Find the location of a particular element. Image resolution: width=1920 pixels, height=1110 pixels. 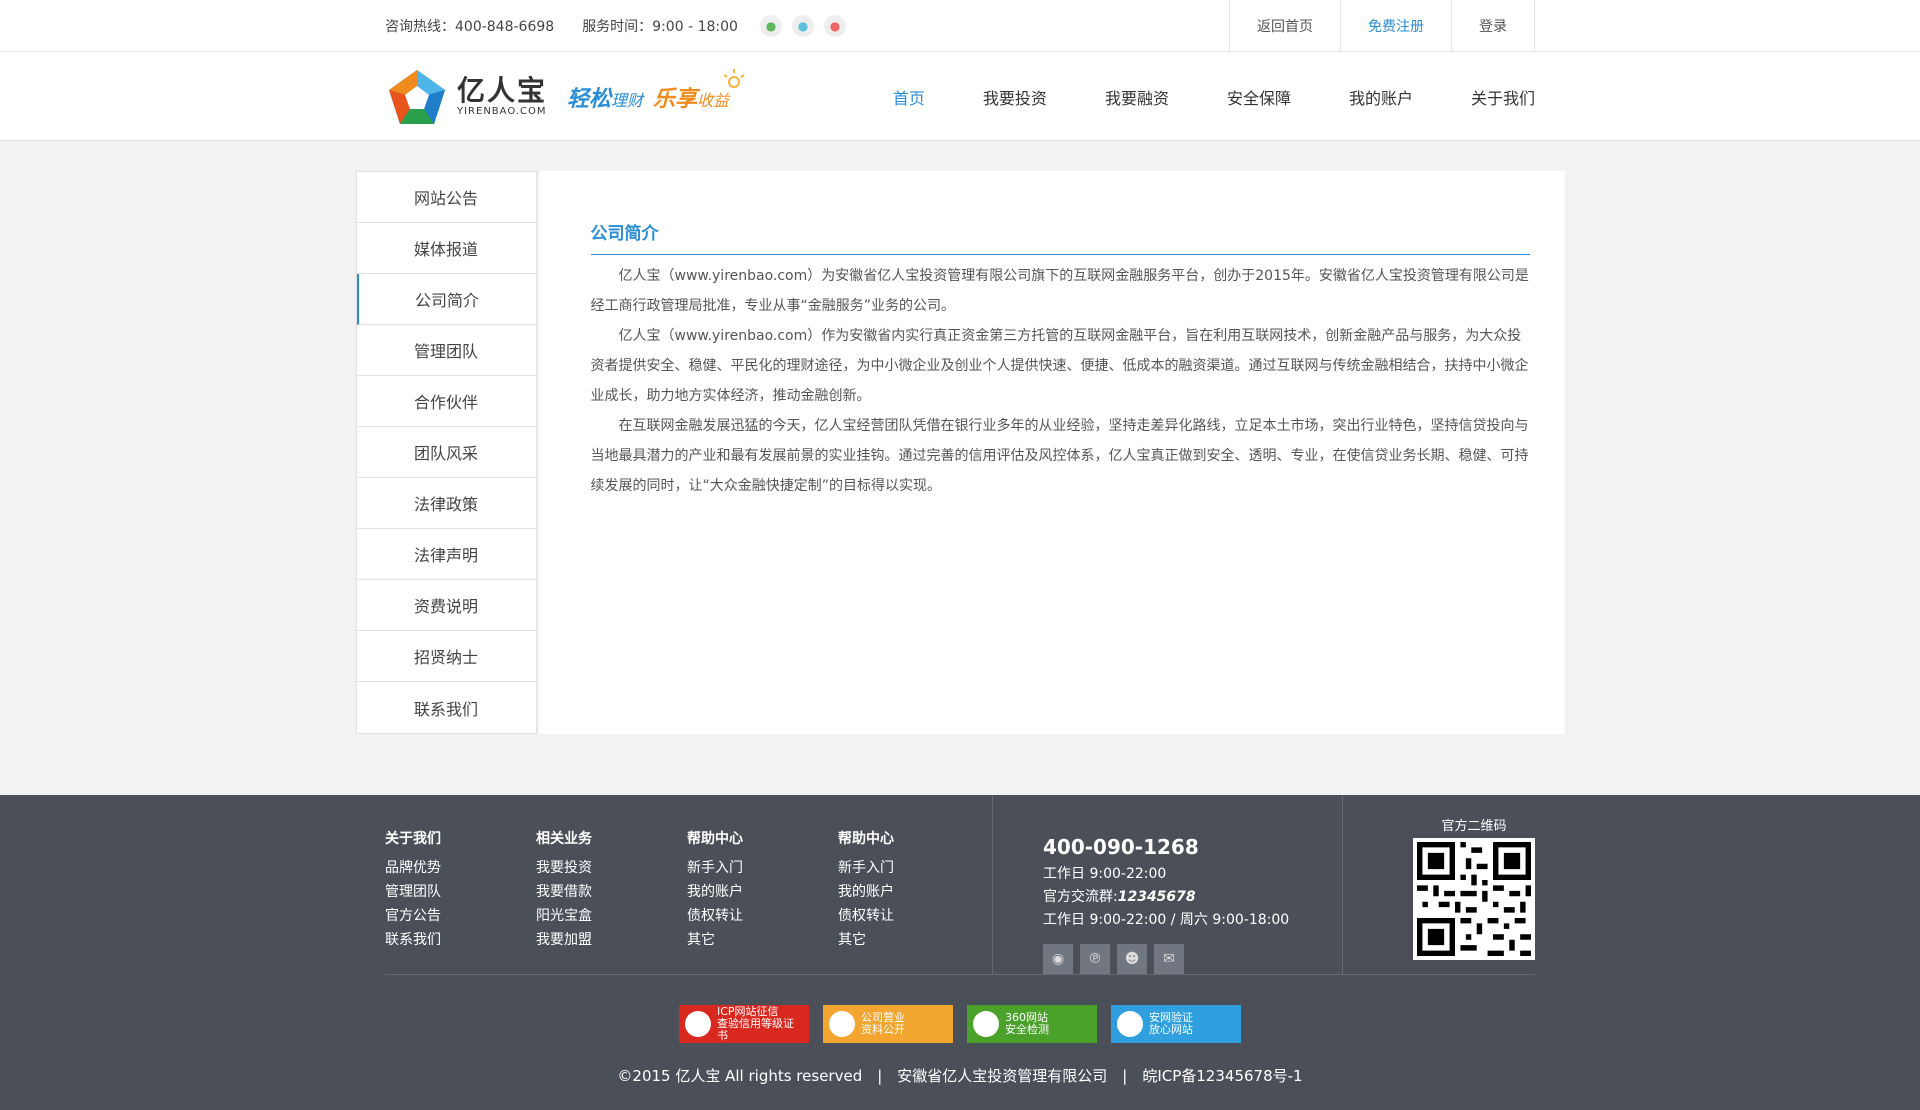

logo-name: 亿人宝 is located at coordinates (502, 90).